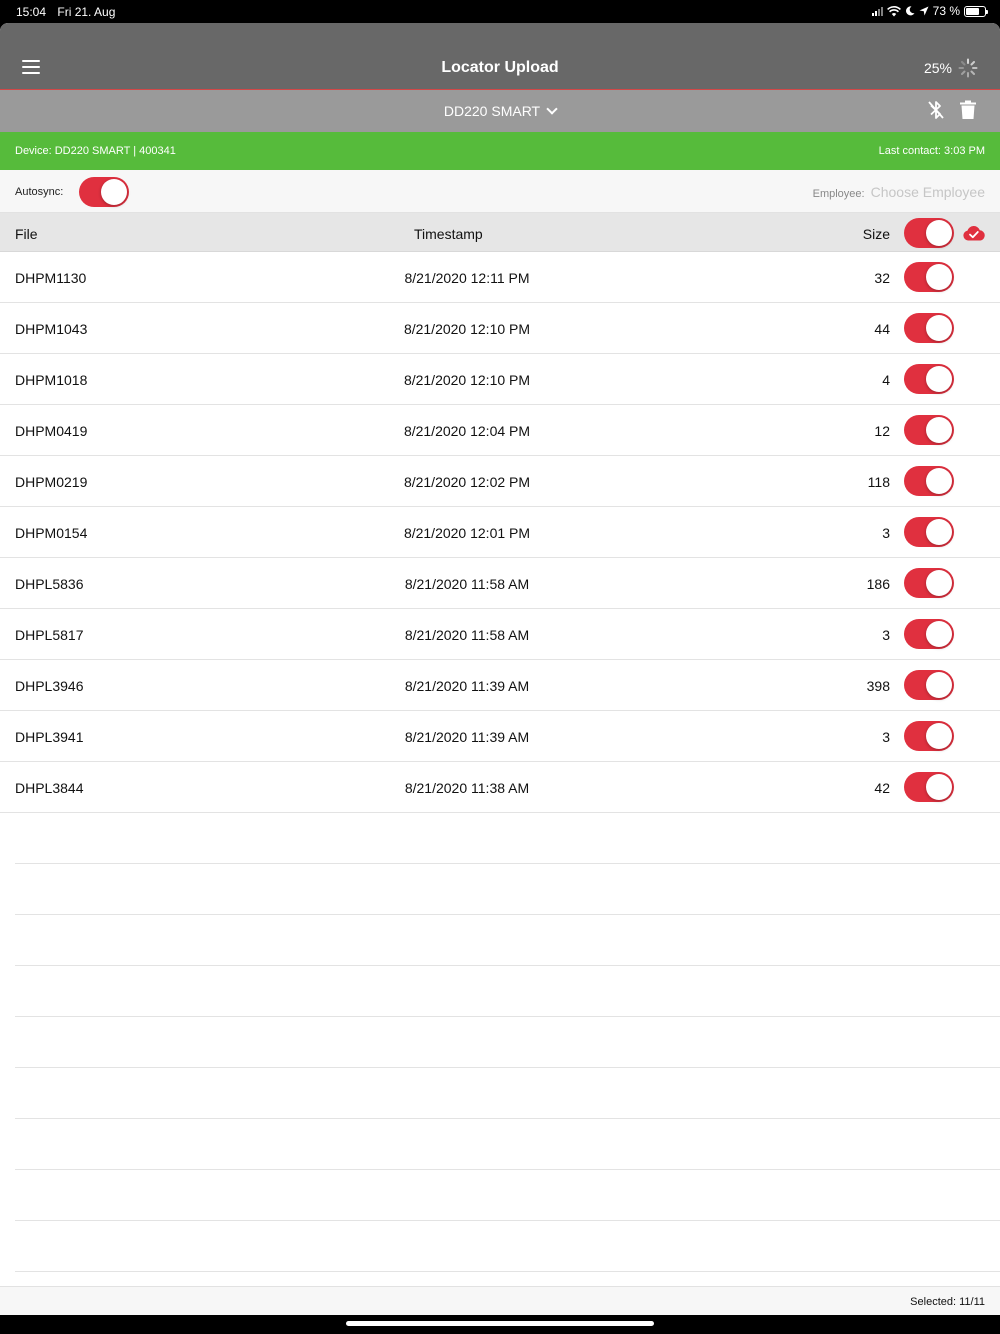  I want to click on row-file: DHPL3946, so click(49, 686).